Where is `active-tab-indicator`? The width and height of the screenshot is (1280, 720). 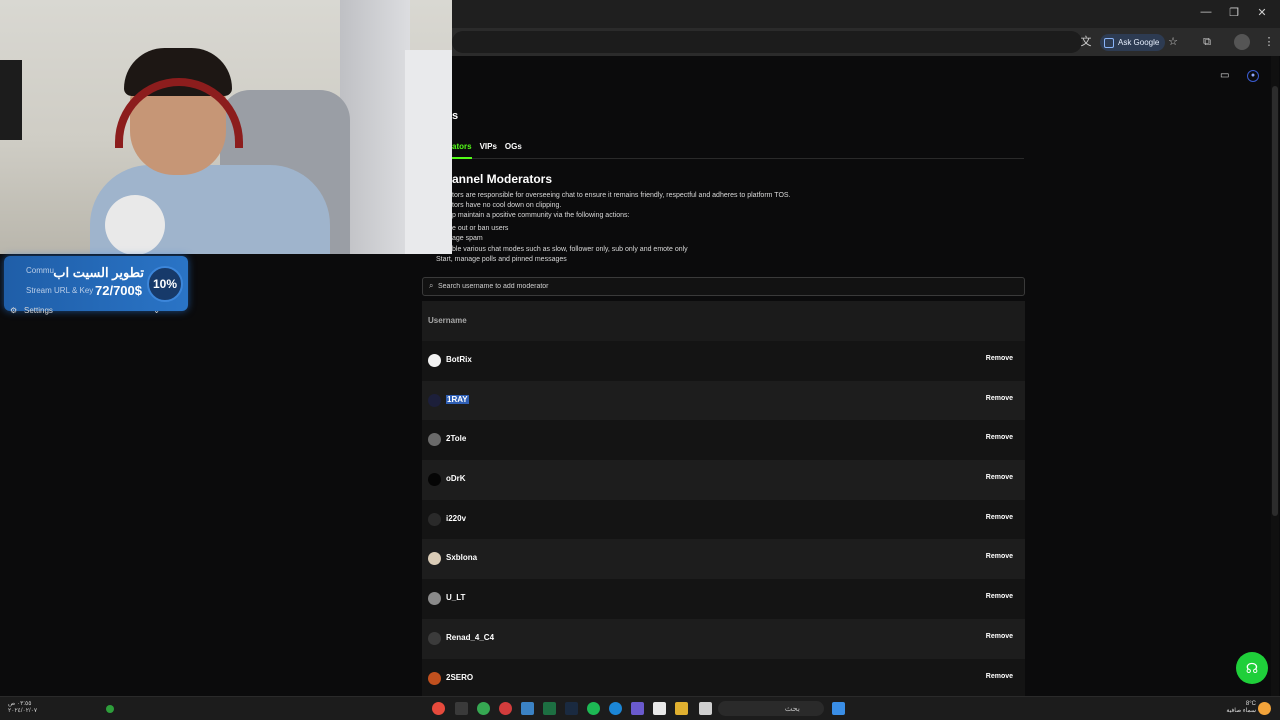 active-tab-indicator is located at coordinates (462, 158).